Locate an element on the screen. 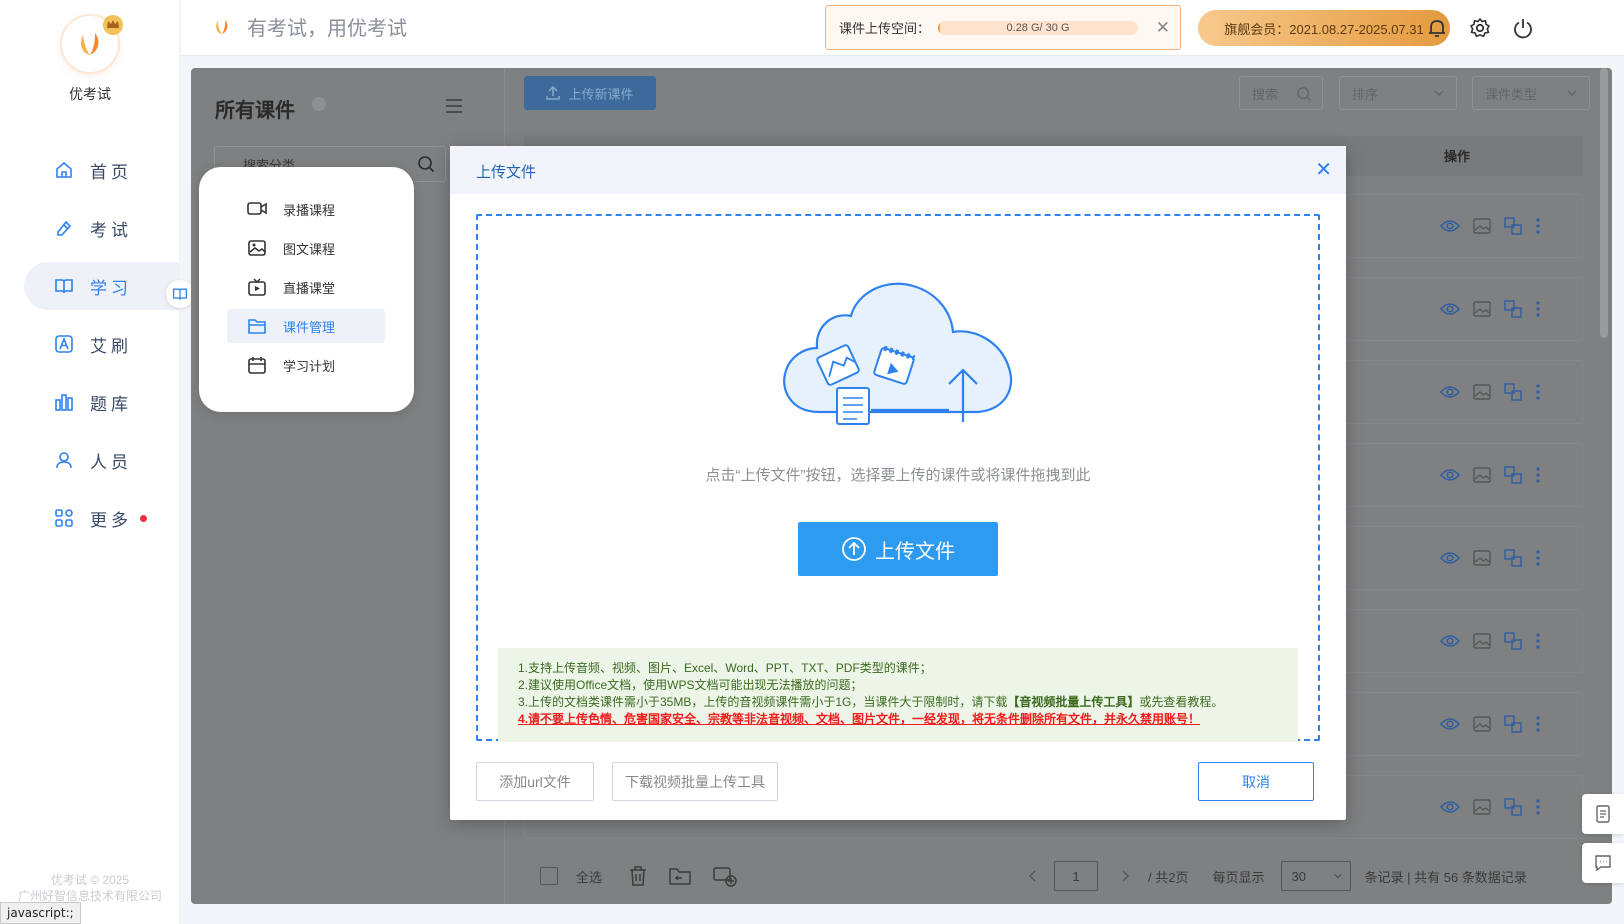 This screenshot has width=1624, height=924. submenu-item-recorded-course: 录播课程 is located at coordinates (306, 209).